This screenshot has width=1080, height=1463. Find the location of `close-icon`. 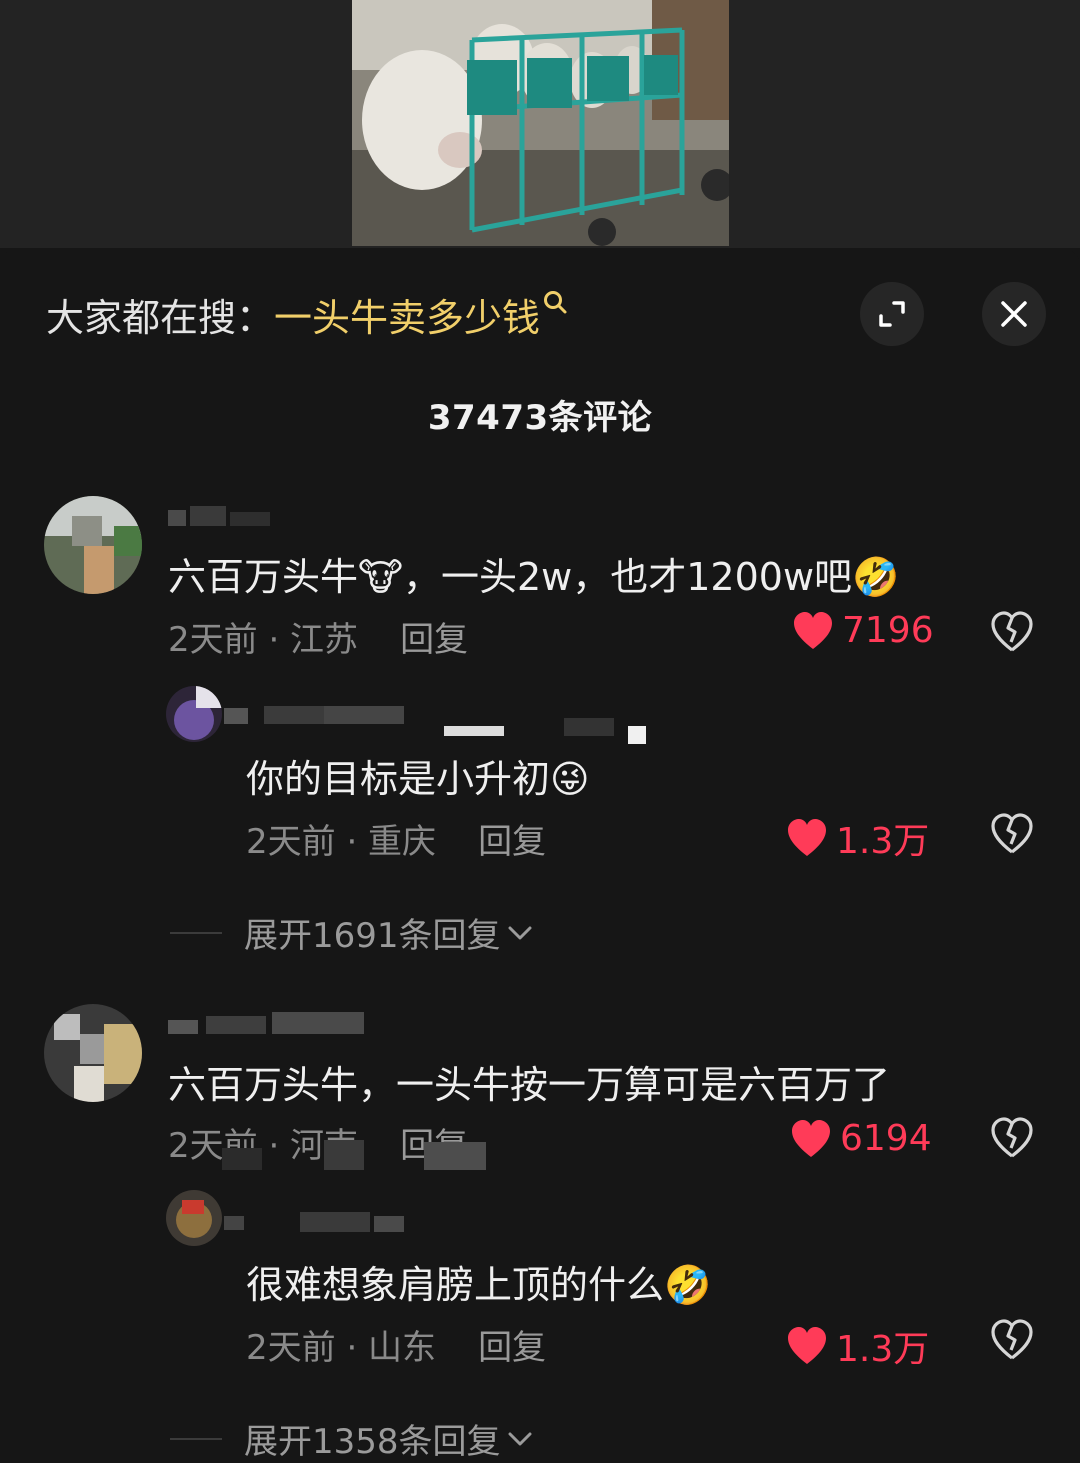

close-icon is located at coordinates (1014, 314).